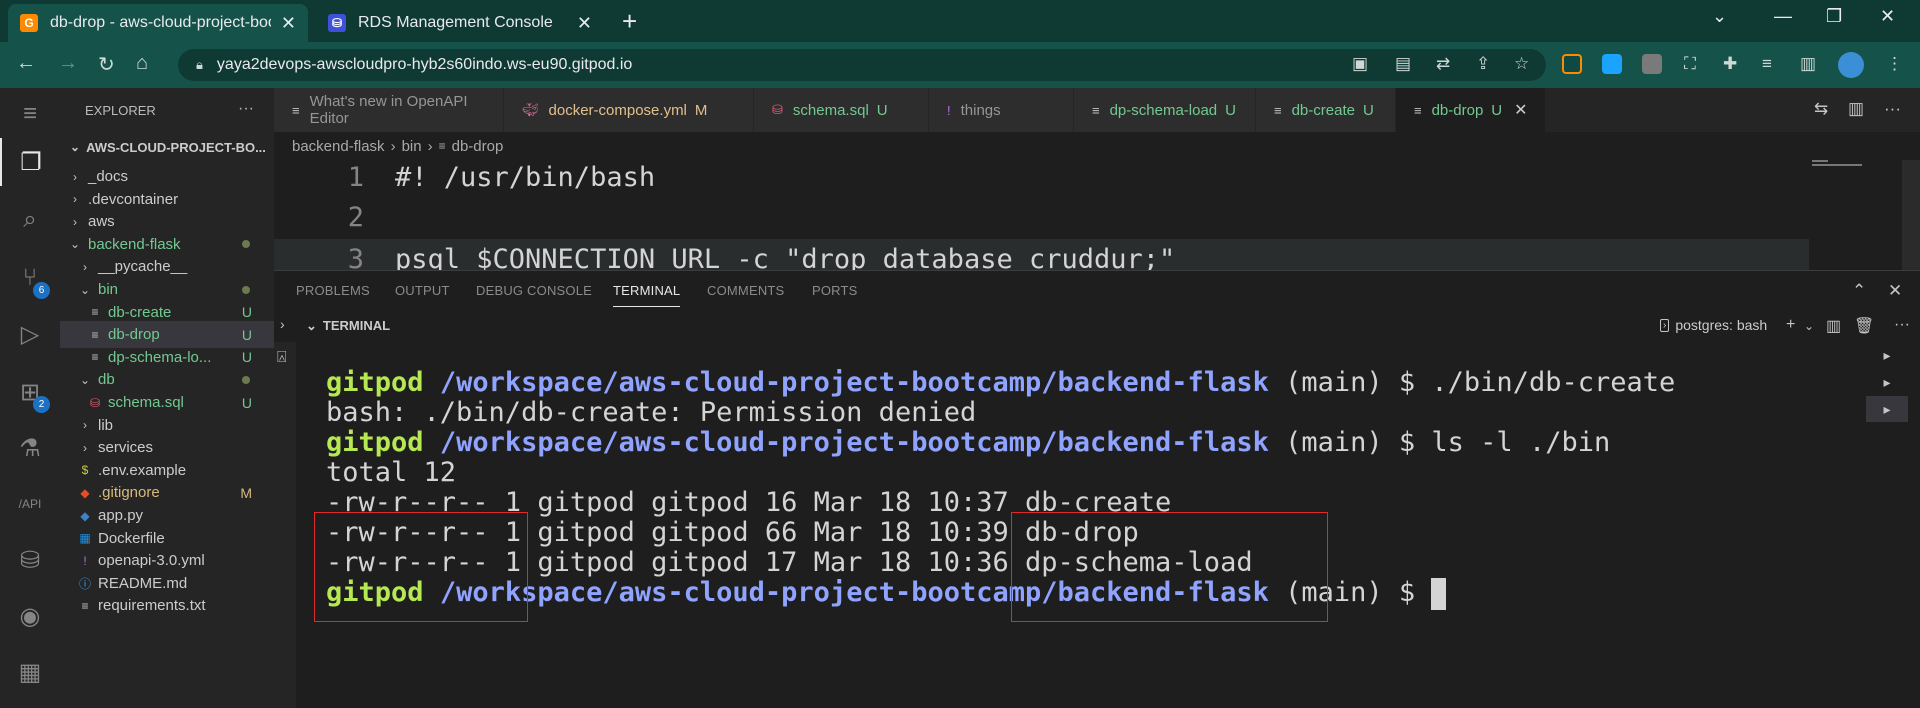  I want to click on editor-tab: ! things, so click(1001, 110).